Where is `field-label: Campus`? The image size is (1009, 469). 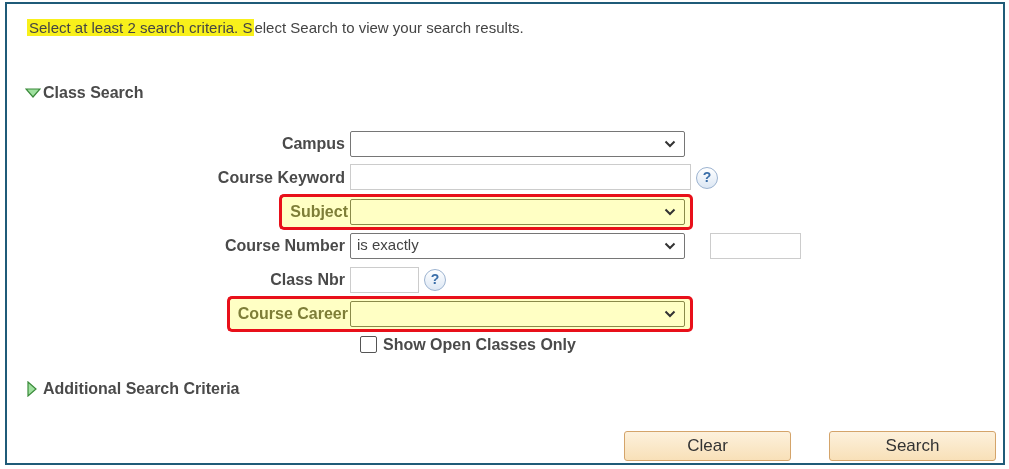 field-label: Campus is located at coordinates (313, 143).